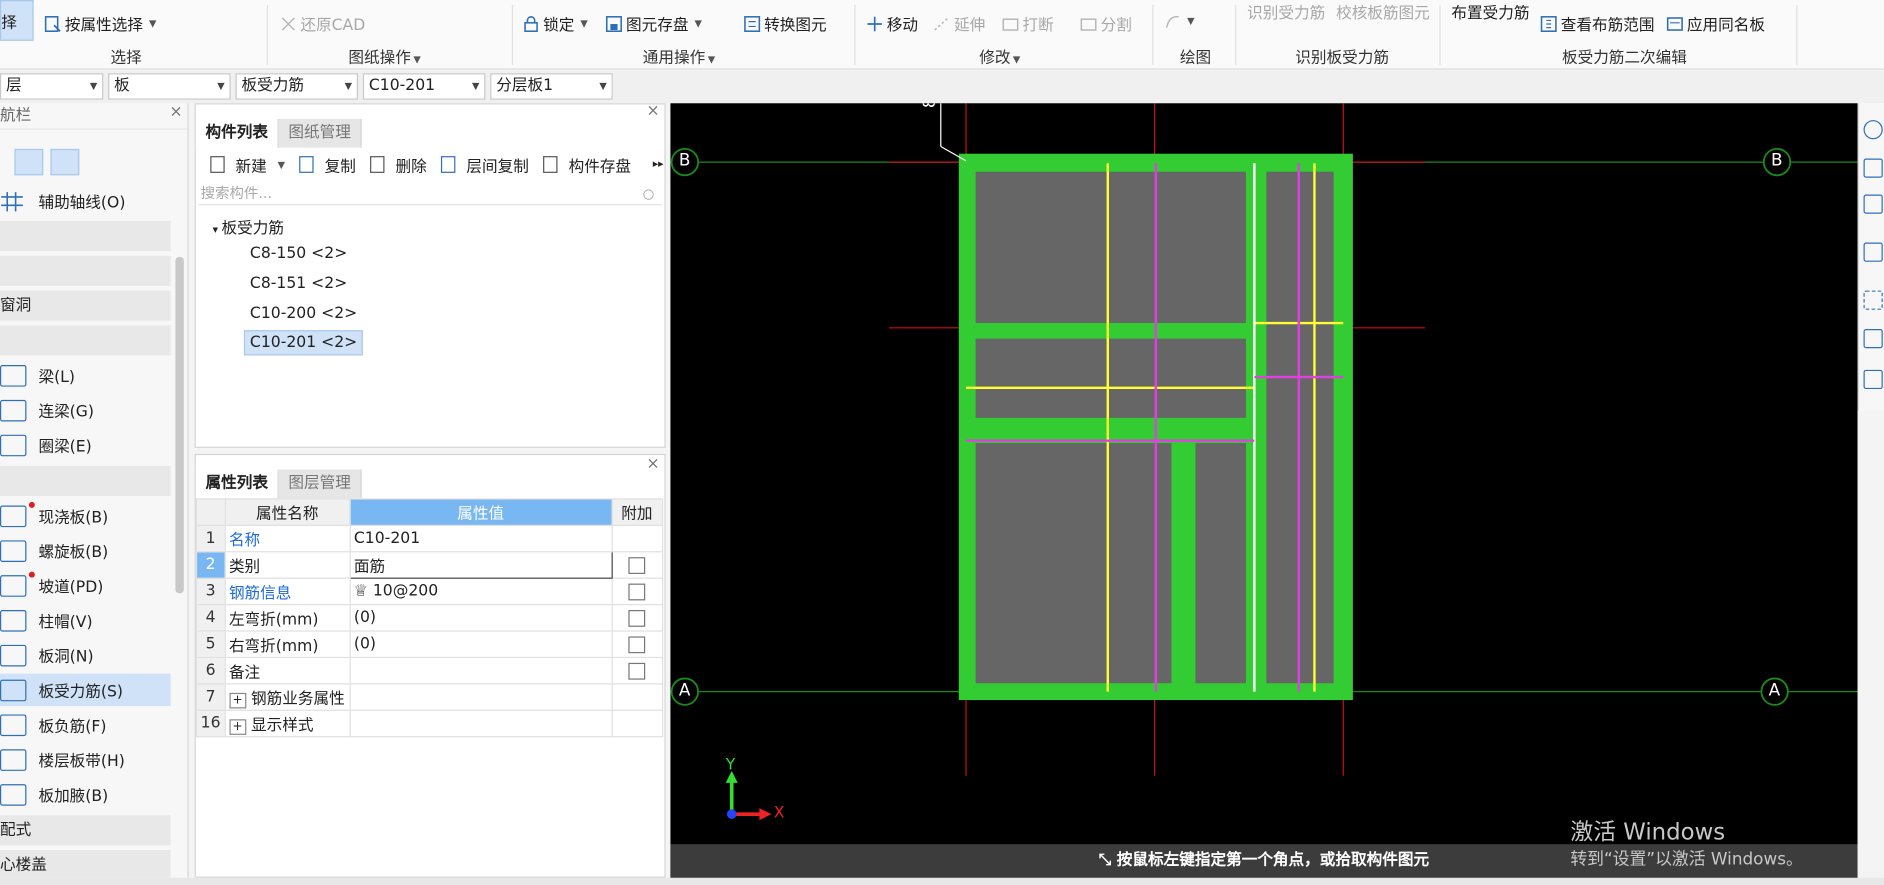  Describe the element at coordinates (85, 724) in the screenshot. I see `nav-item-slab-negative-rebar: 板负筋(F)` at that location.